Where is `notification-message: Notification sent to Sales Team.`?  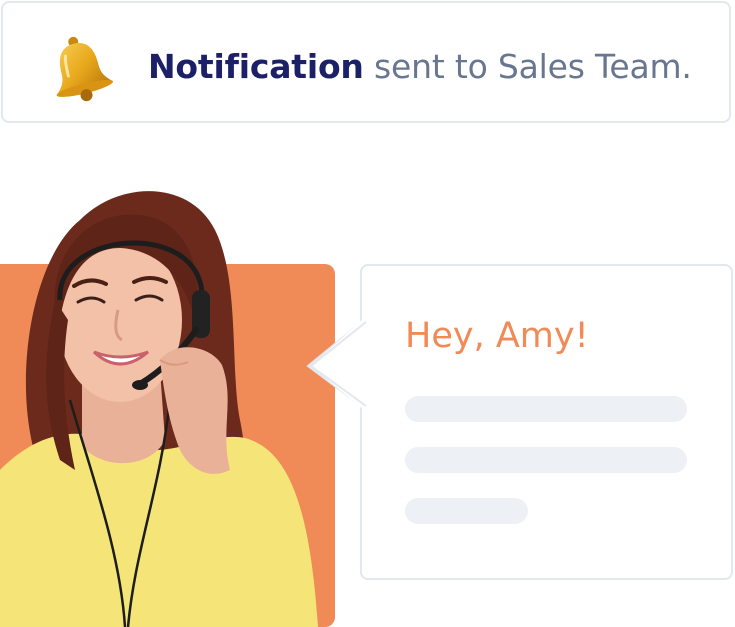
notification-message: Notification sent to Sales Team. is located at coordinates (420, 67).